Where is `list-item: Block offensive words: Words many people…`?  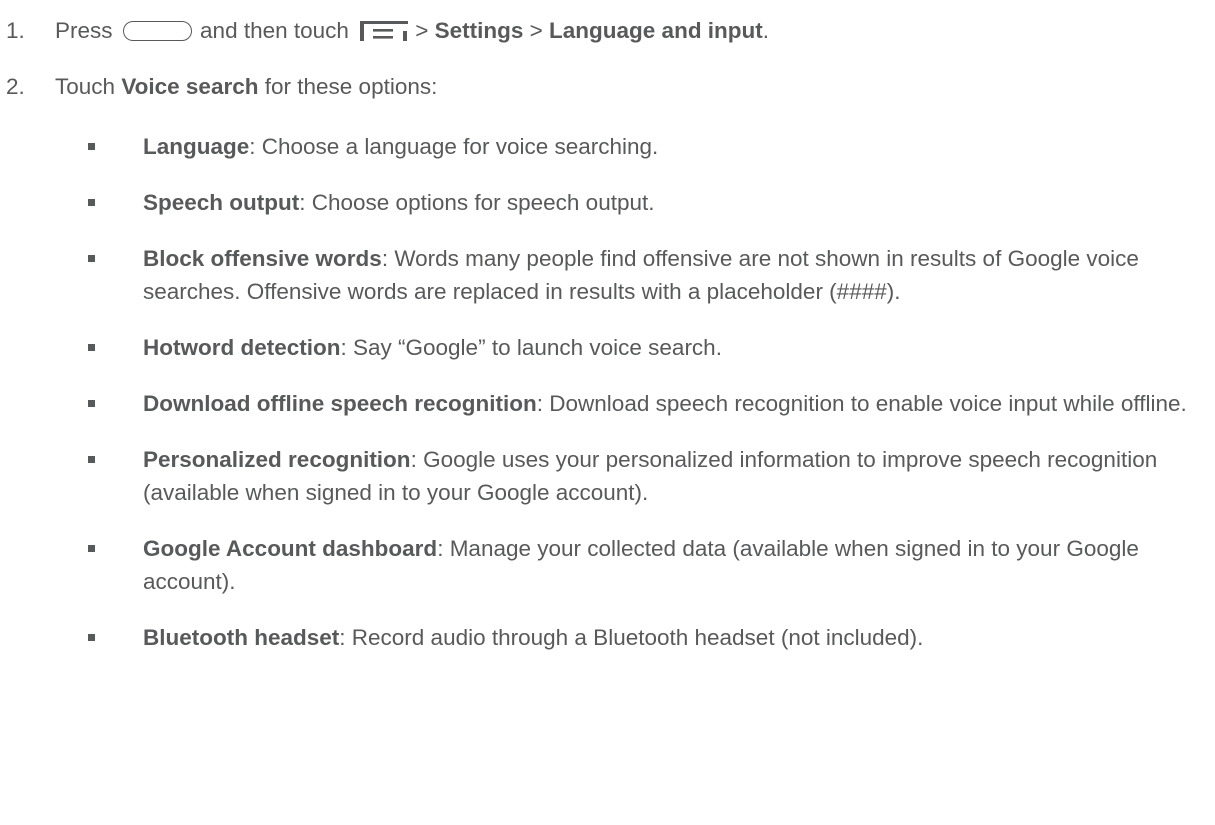 list-item: Block offensive words: Words many people… is located at coordinates (645, 275).